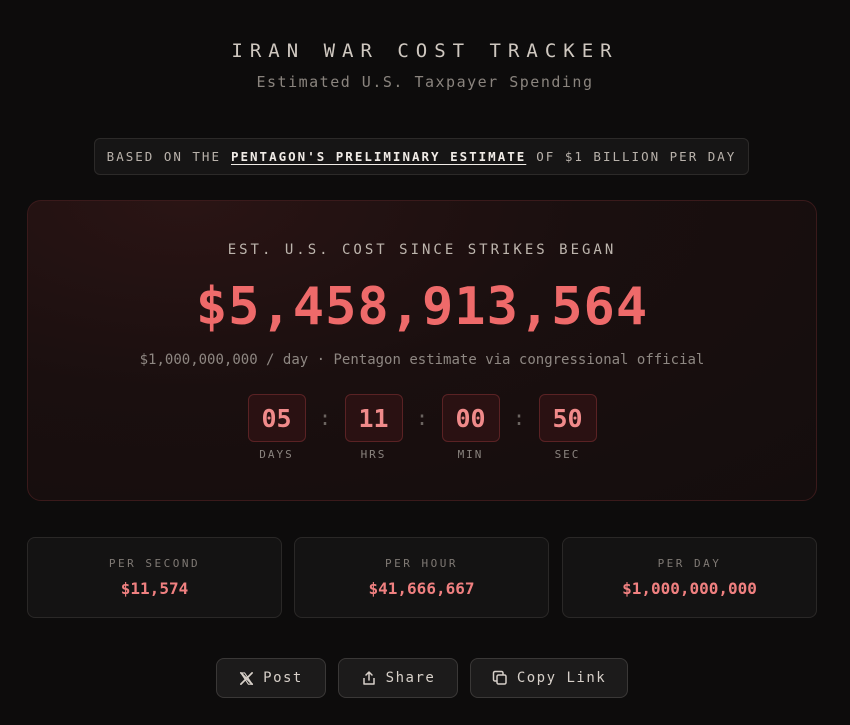 The width and height of the screenshot is (850, 725). I want to click on copy-icon, so click(500, 678).